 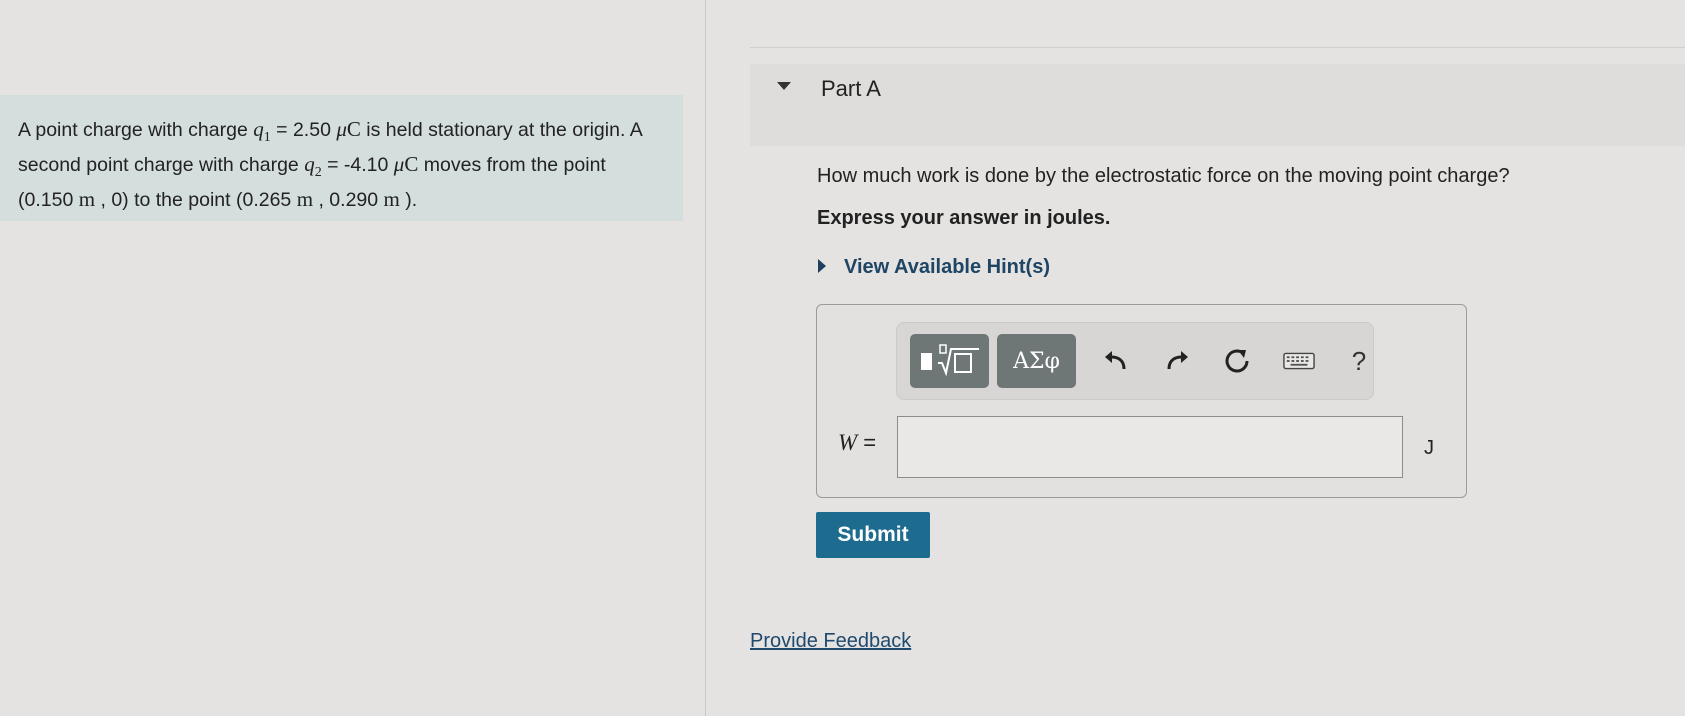 I want to click on reset-icon, so click(x=1237, y=361).